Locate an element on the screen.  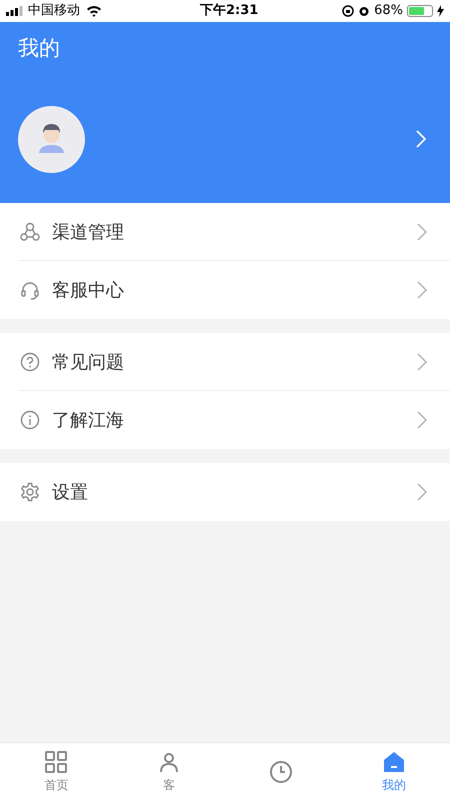
help-icon is located at coordinates (30, 362).